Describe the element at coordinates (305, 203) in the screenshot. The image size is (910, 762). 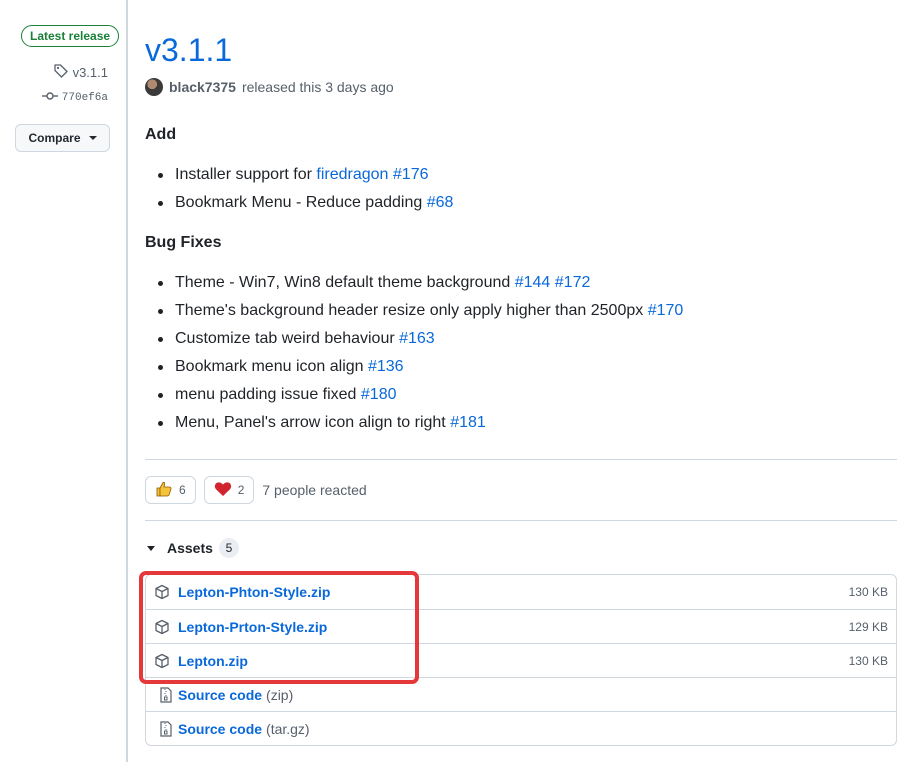
I see `list-item: Bookmark Menu - Reduce padding #68` at that location.